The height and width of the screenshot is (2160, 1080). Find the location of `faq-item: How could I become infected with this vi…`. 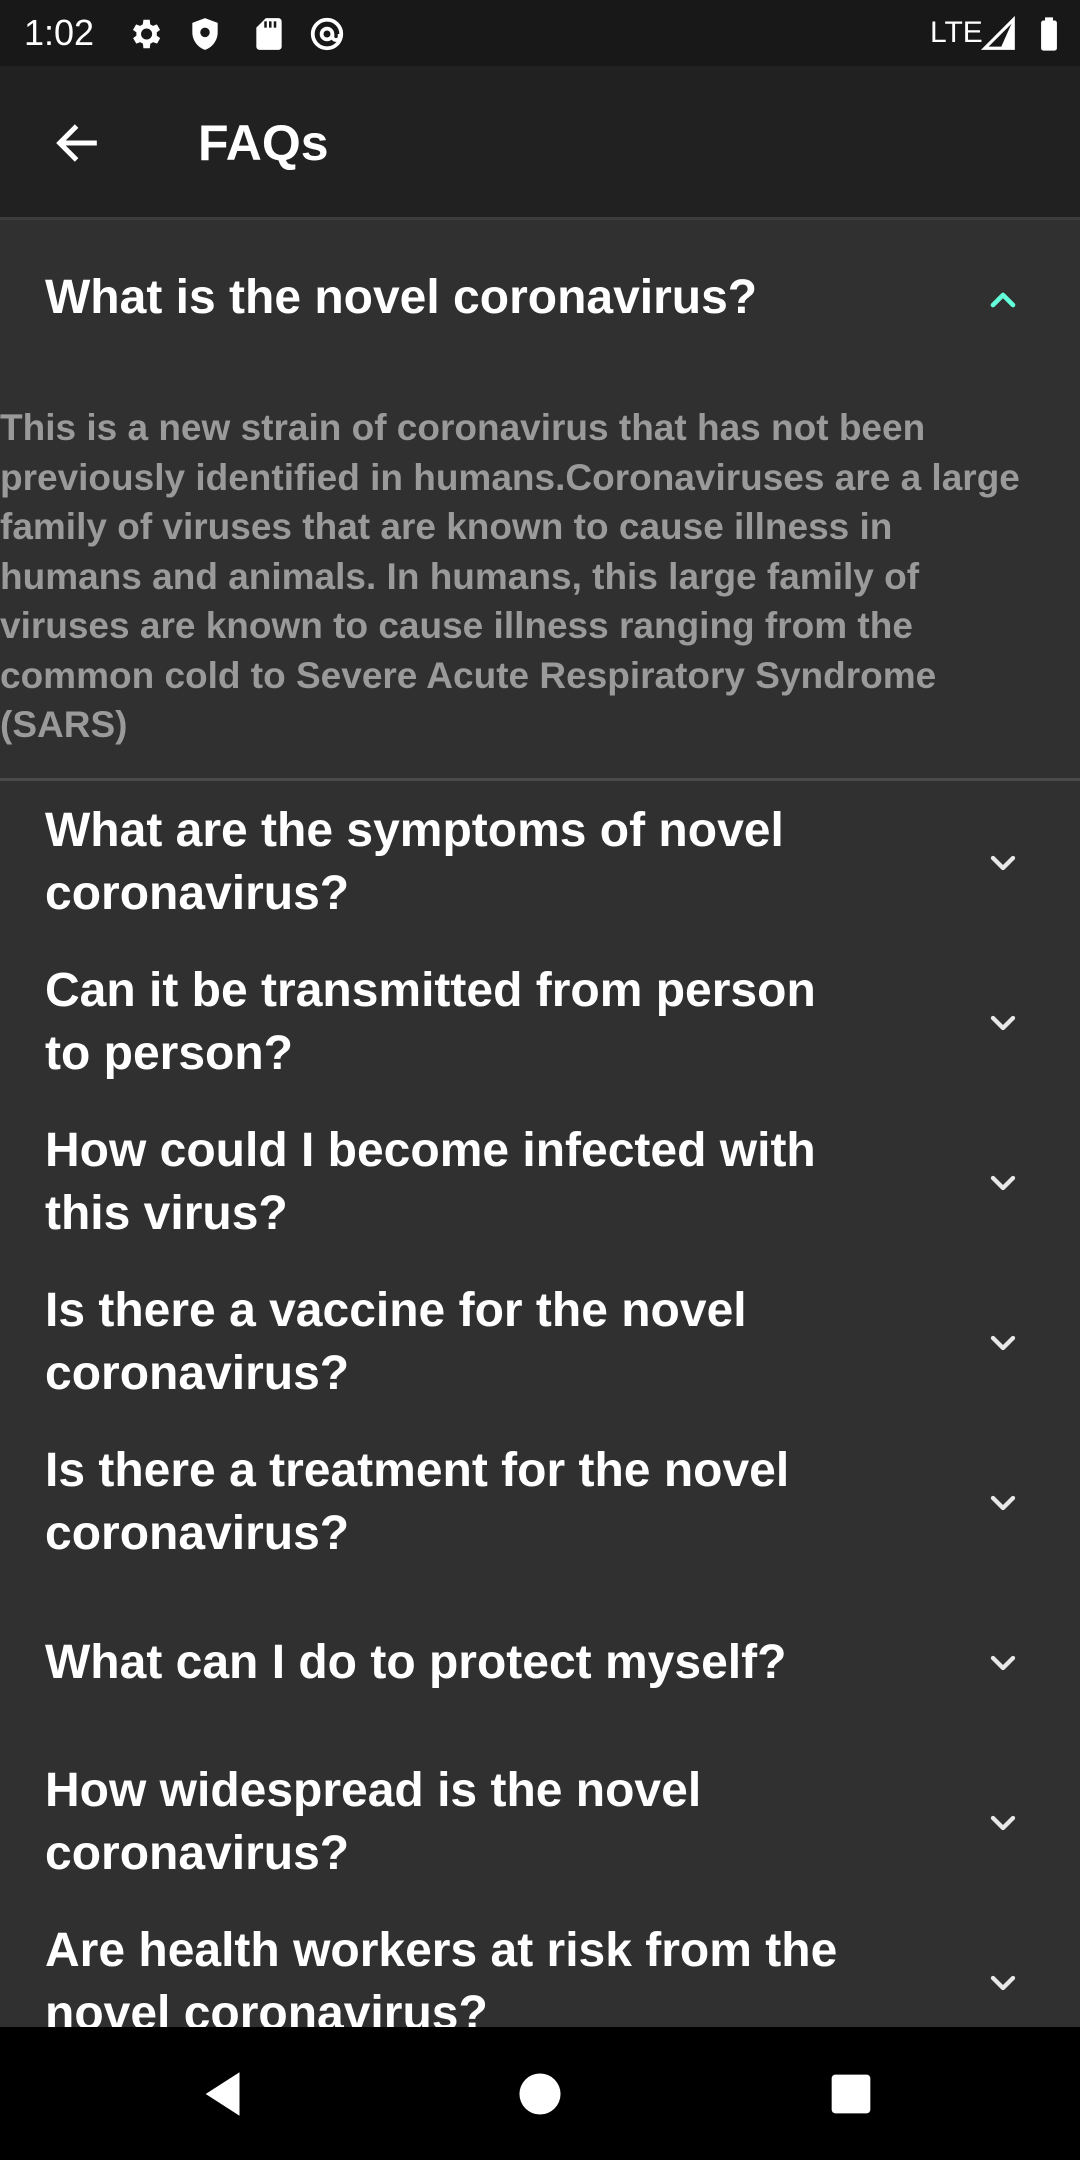

faq-item: How could I become infected with this vi… is located at coordinates (540, 1183).